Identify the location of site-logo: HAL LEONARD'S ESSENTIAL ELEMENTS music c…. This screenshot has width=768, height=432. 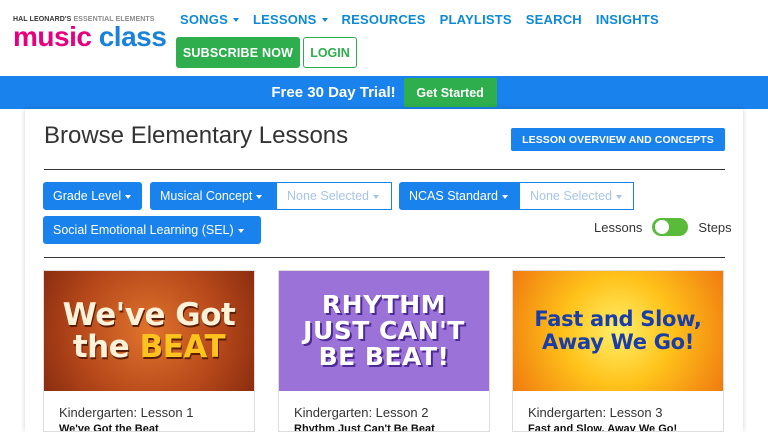
(90, 36).